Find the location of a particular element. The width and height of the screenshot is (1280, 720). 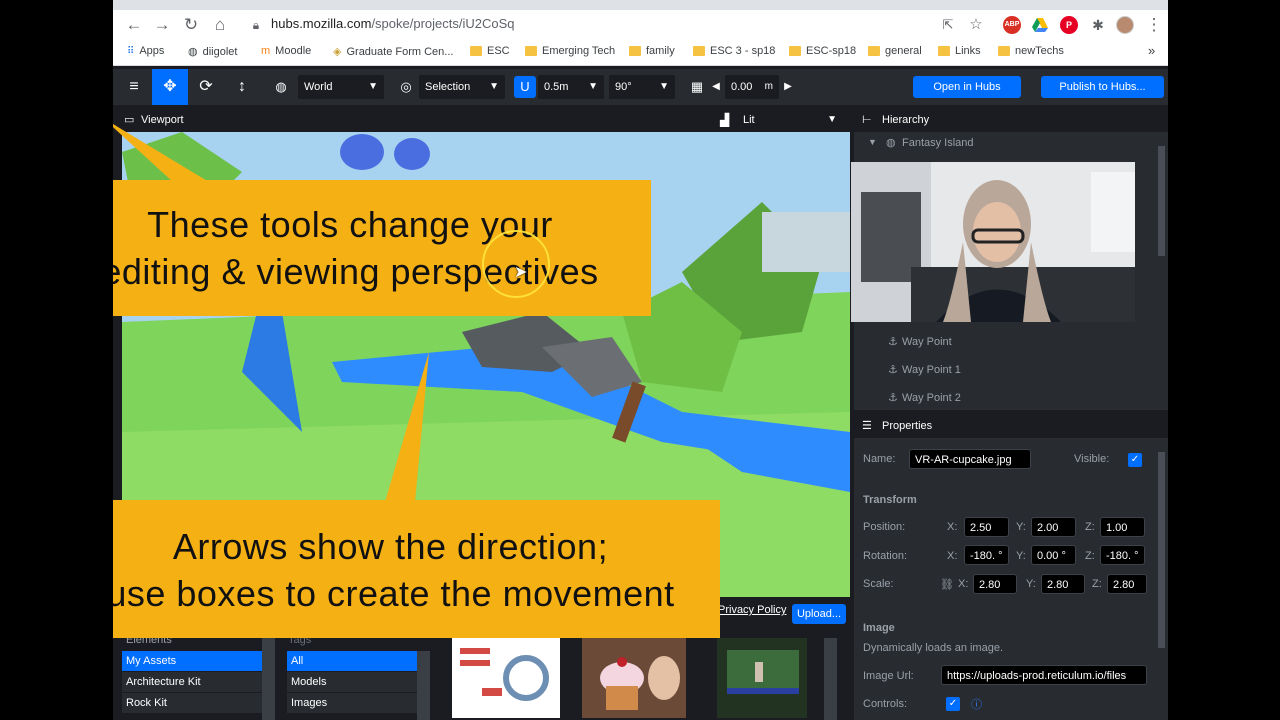

profile-avatar is located at coordinates (1125, 25).